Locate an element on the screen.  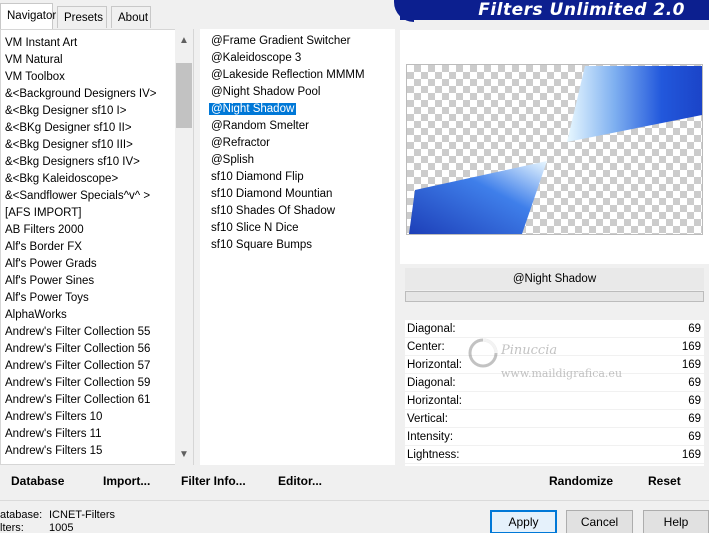
parameter-label: Center: is located at coordinates (426, 347).